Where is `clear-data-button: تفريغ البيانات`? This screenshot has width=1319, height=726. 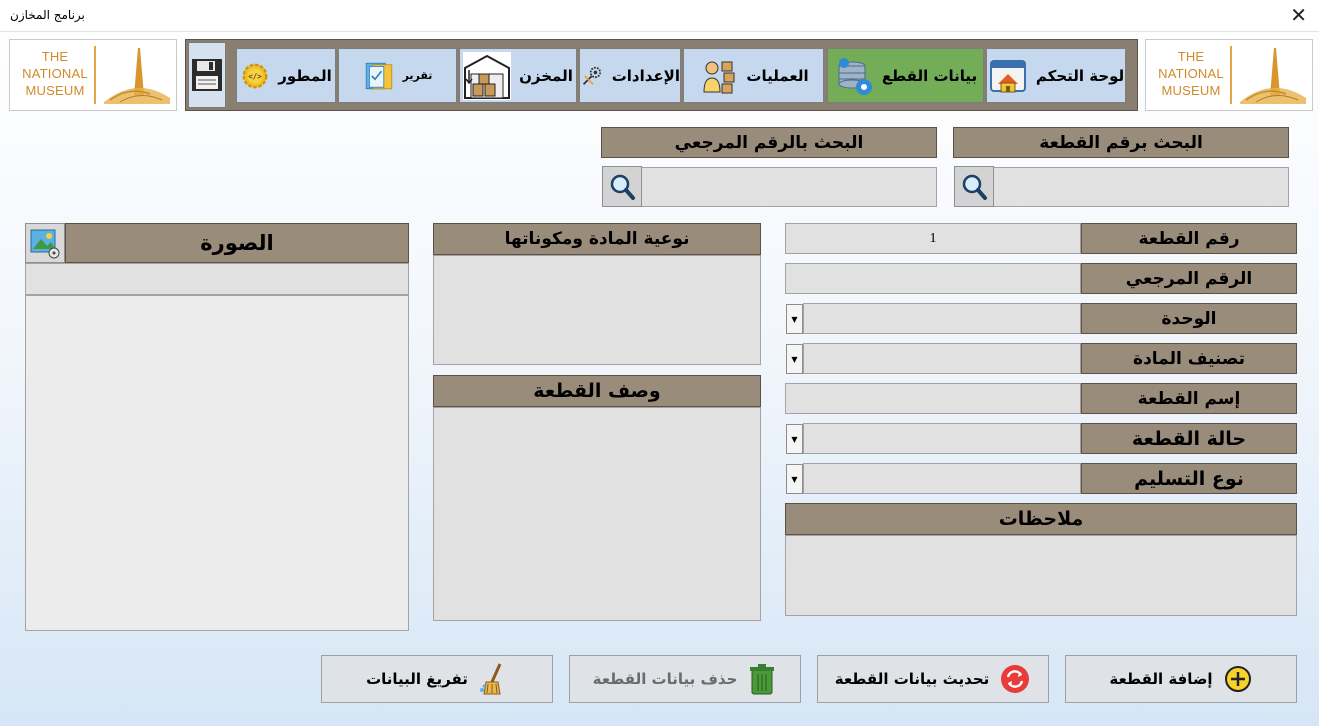 clear-data-button: تفريغ البيانات is located at coordinates (437, 679).